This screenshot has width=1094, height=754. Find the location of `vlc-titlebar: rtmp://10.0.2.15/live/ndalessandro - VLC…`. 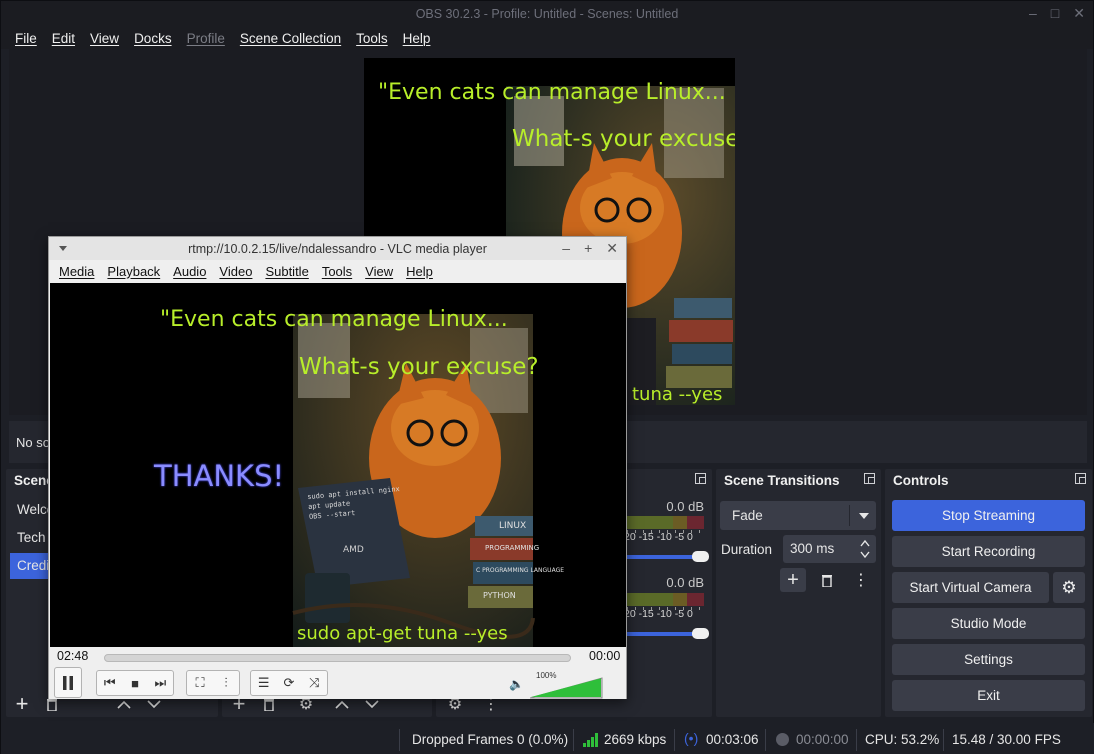

vlc-titlebar: rtmp://10.0.2.15/live/ndalessandro - VLC… is located at coordinates (337, 248).